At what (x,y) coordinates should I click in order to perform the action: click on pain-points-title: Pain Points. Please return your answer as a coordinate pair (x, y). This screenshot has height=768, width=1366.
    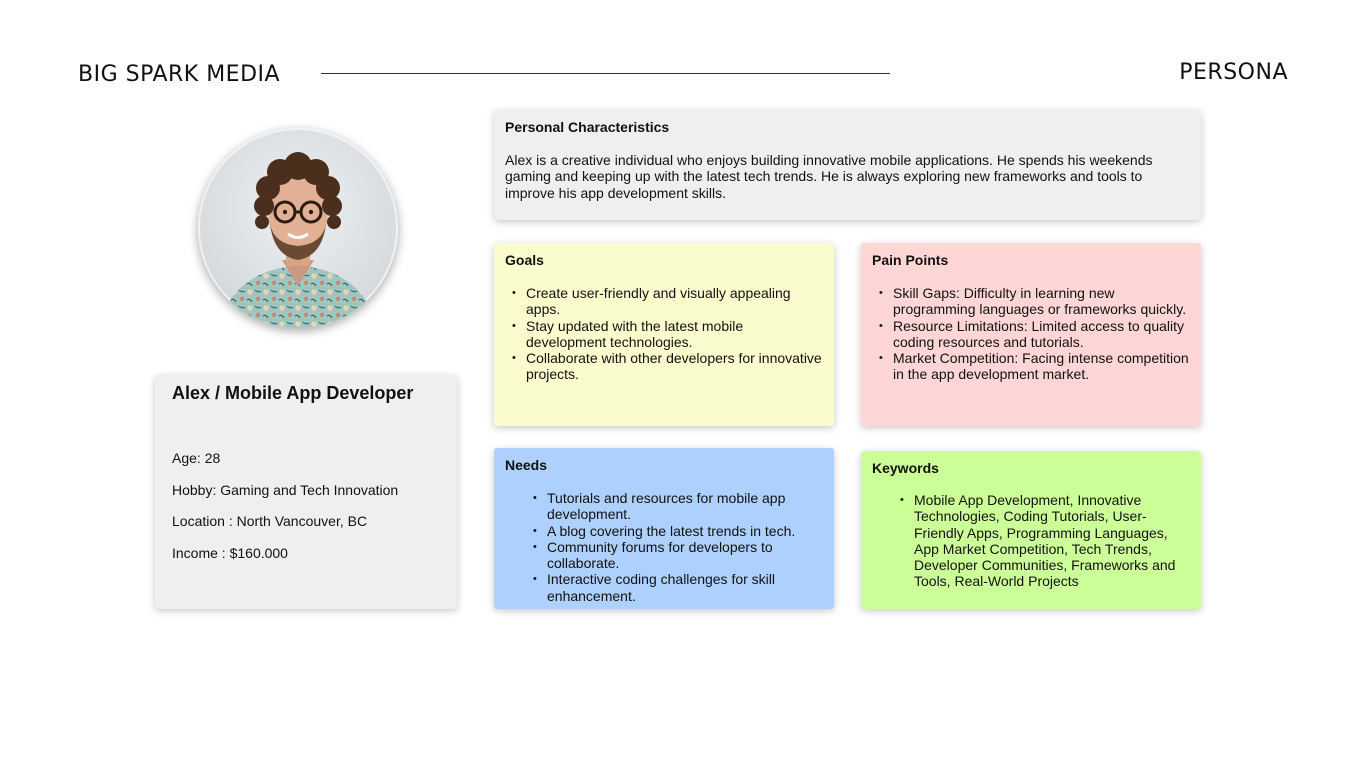
    Looking at the image, I should click on (910, 260).